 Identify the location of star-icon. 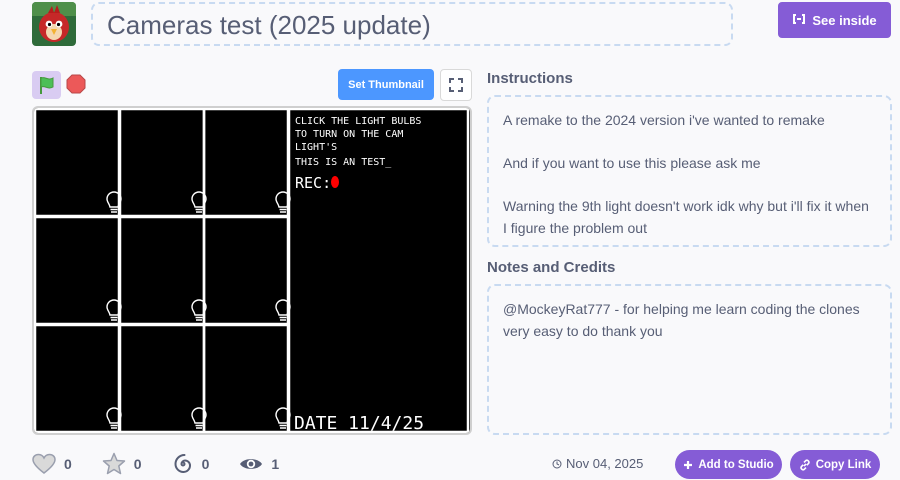
(114, 463).